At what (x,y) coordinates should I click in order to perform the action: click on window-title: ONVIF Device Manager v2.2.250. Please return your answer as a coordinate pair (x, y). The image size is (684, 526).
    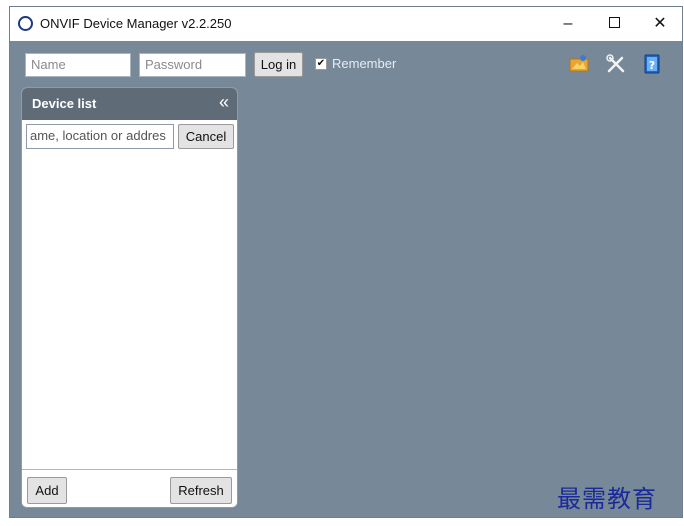
    Looking at the image, I should click on (136, 23).